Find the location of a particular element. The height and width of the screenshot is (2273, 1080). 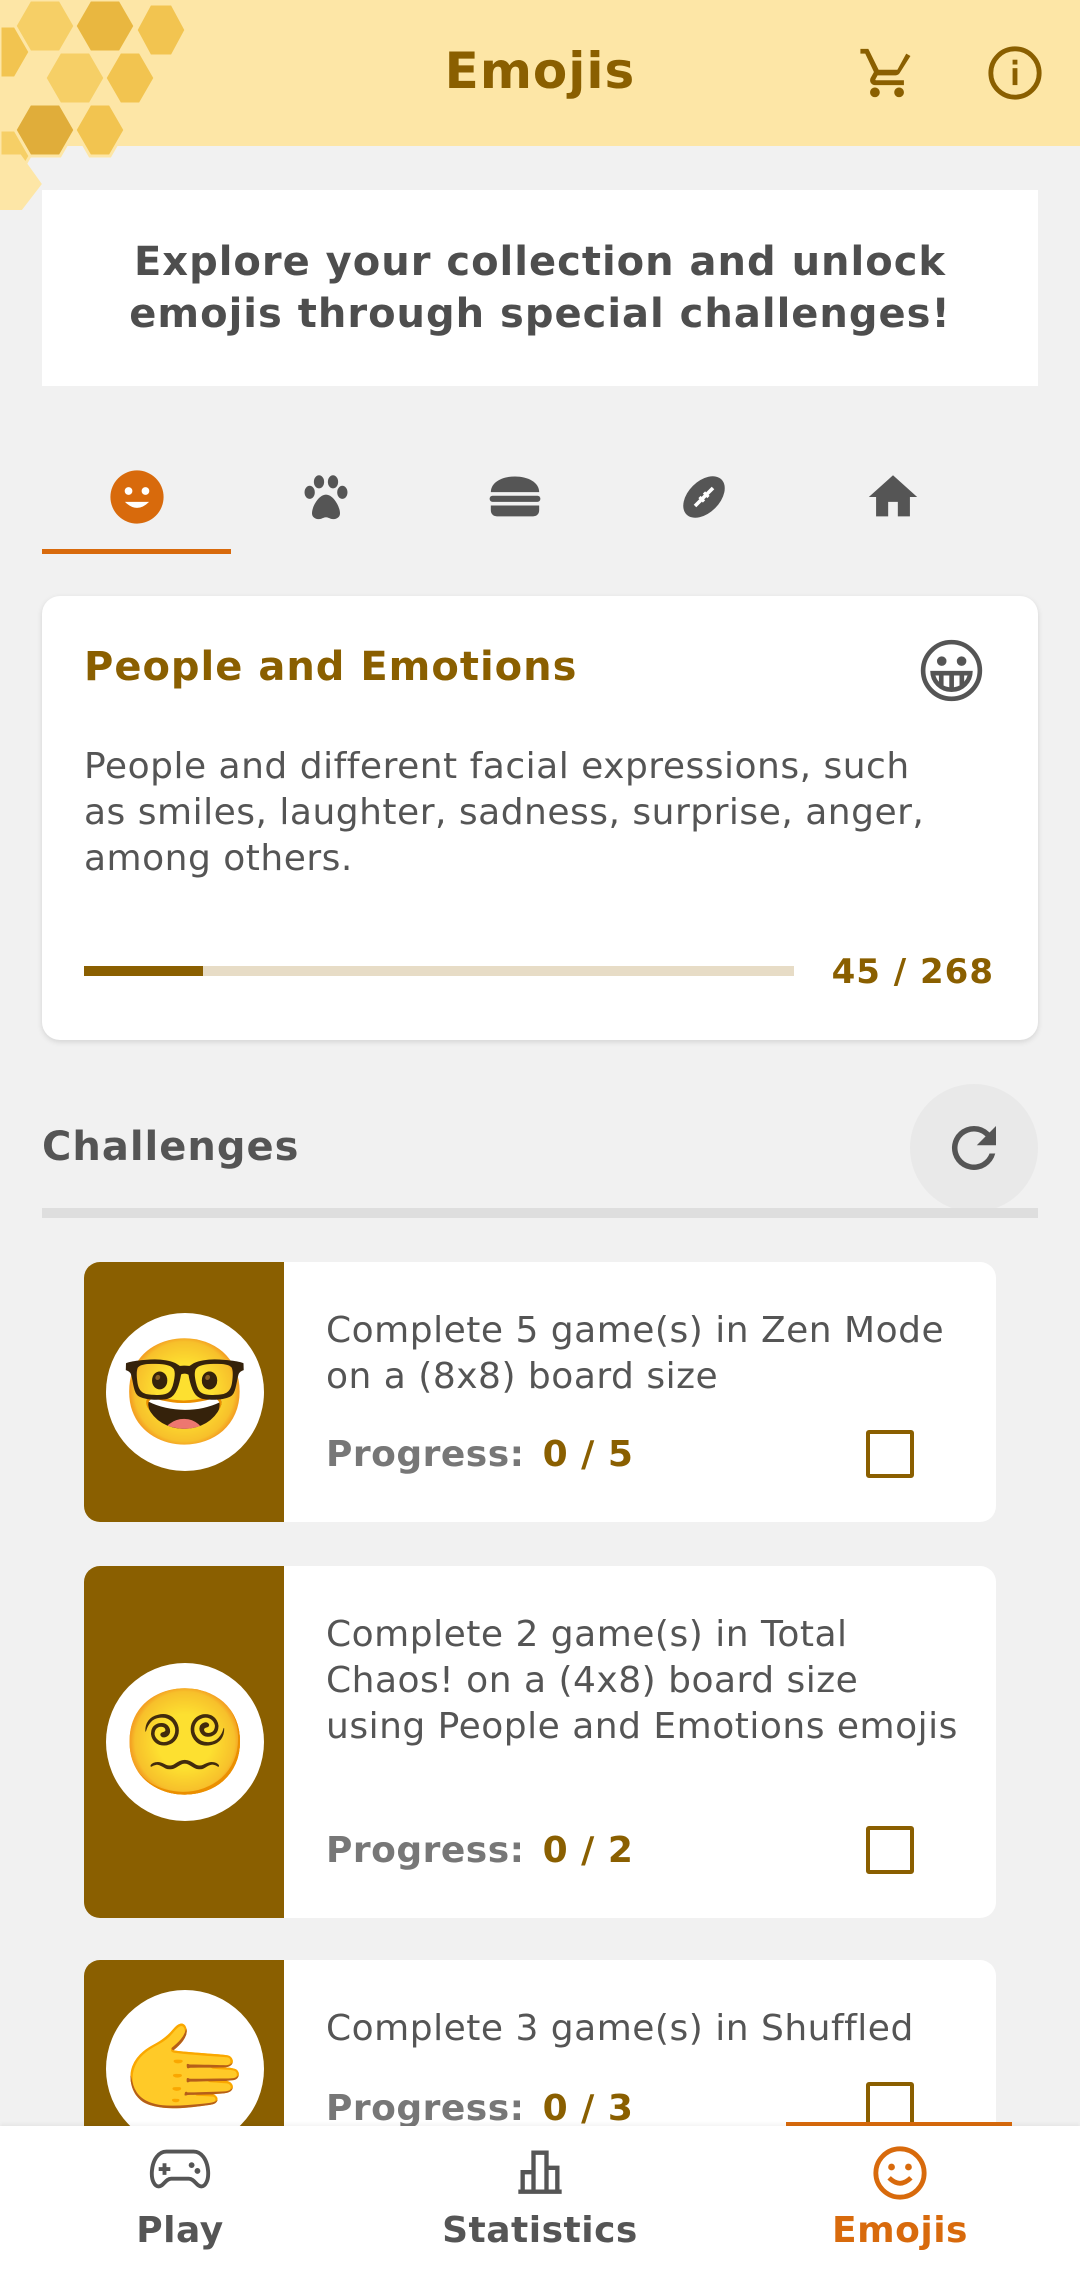

refresh-icon is located at coordinates (973, 1148).